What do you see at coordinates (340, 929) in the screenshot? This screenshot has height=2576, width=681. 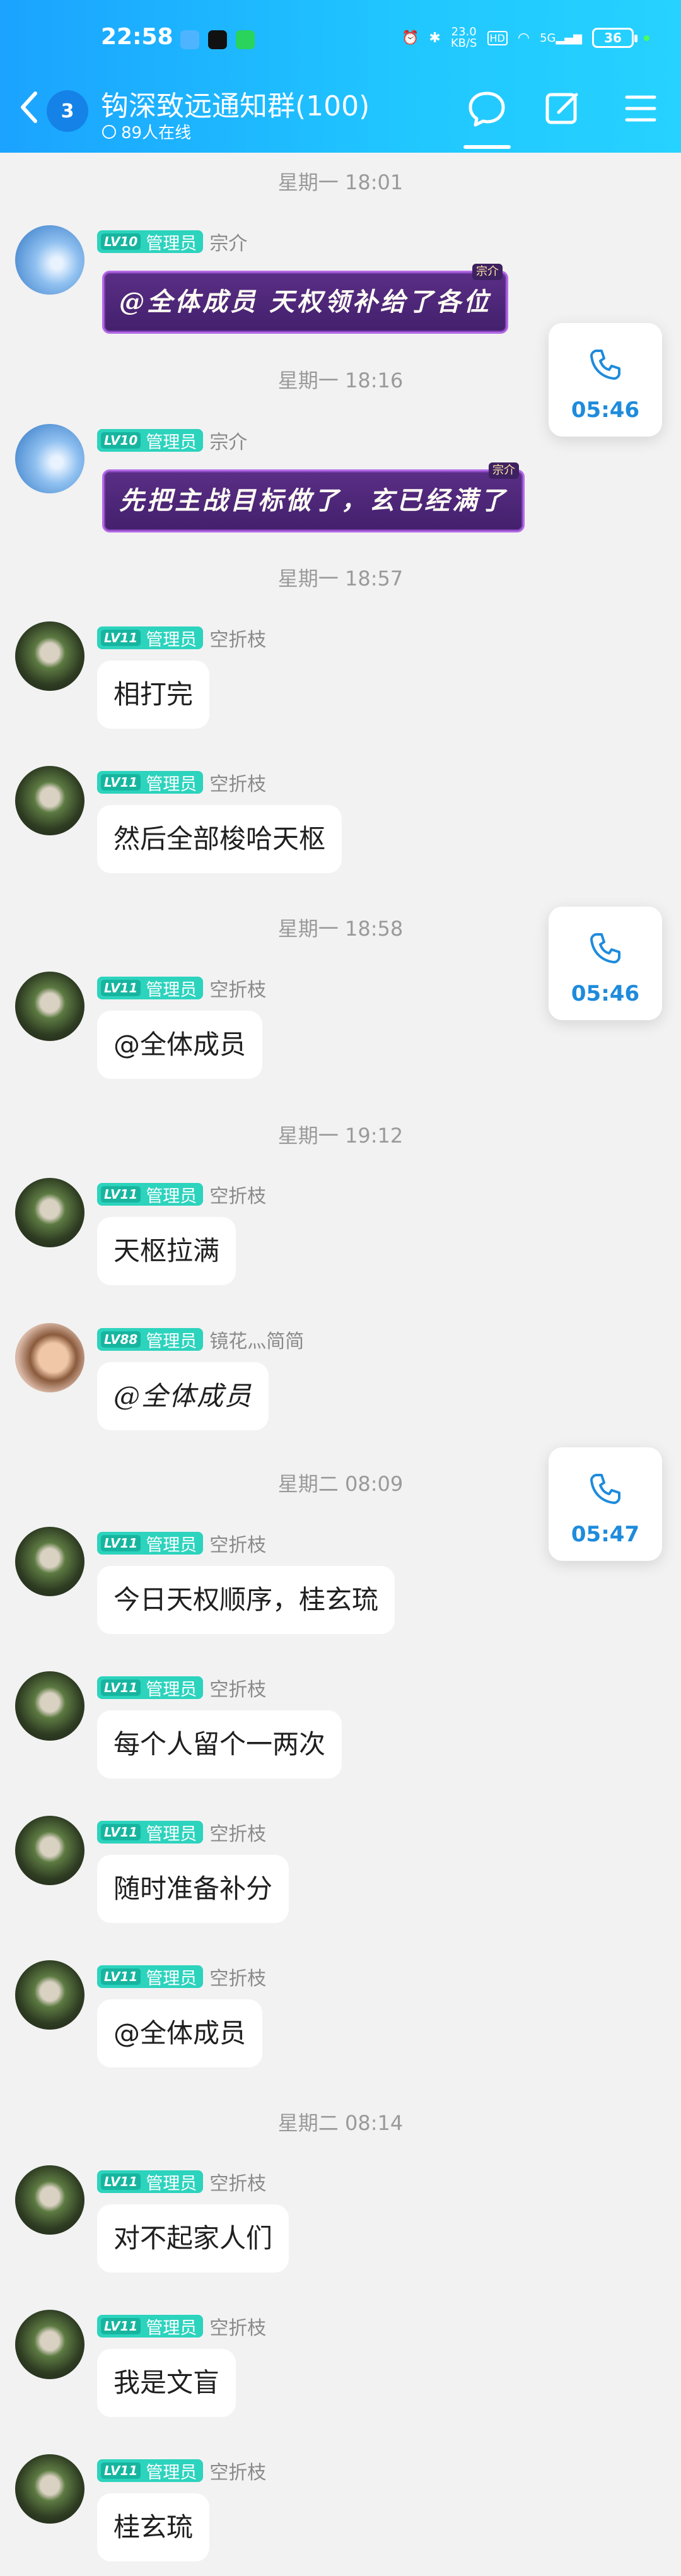 I see `timestamp: 星期一 18:58` at bounding box center [340, 929].